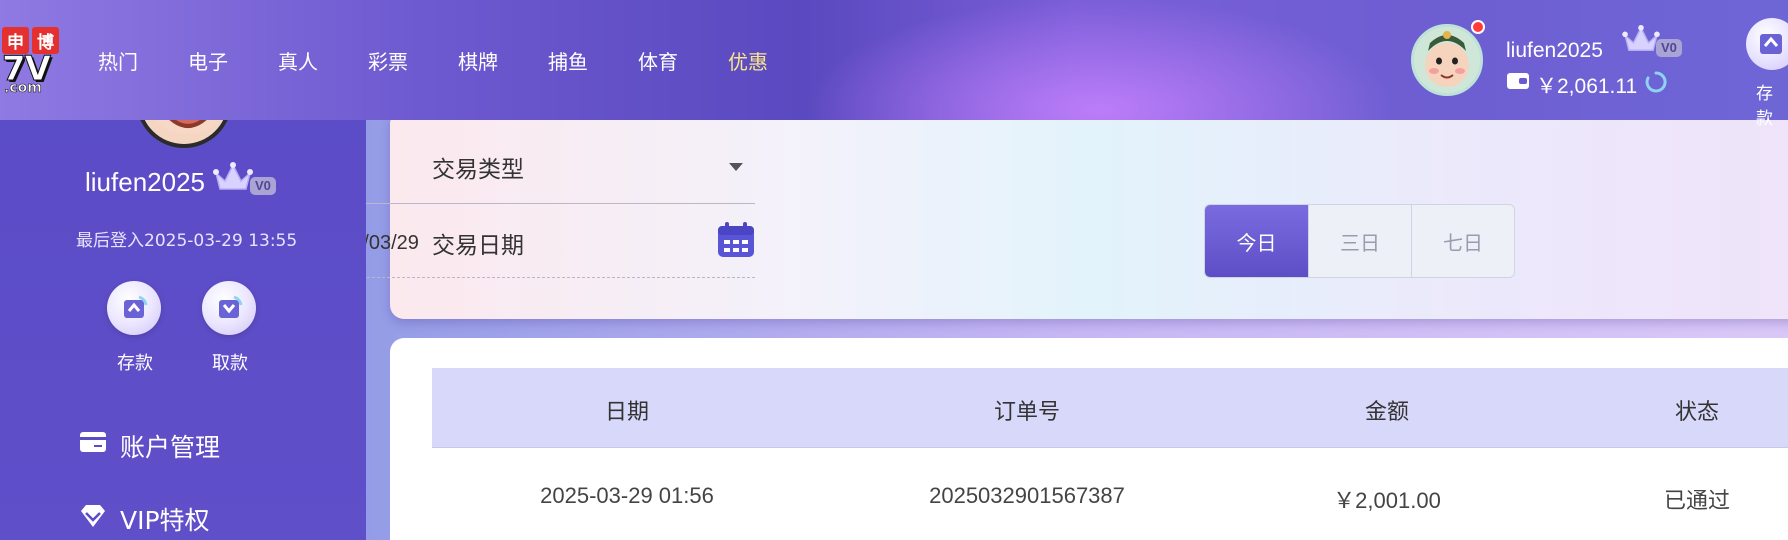 This screenshot has width=1788, height=540. What do you see at coordinates (1554, 50) in the screenshot?
I see `header-username: liufen2025` at bounding box center [1554, 50].